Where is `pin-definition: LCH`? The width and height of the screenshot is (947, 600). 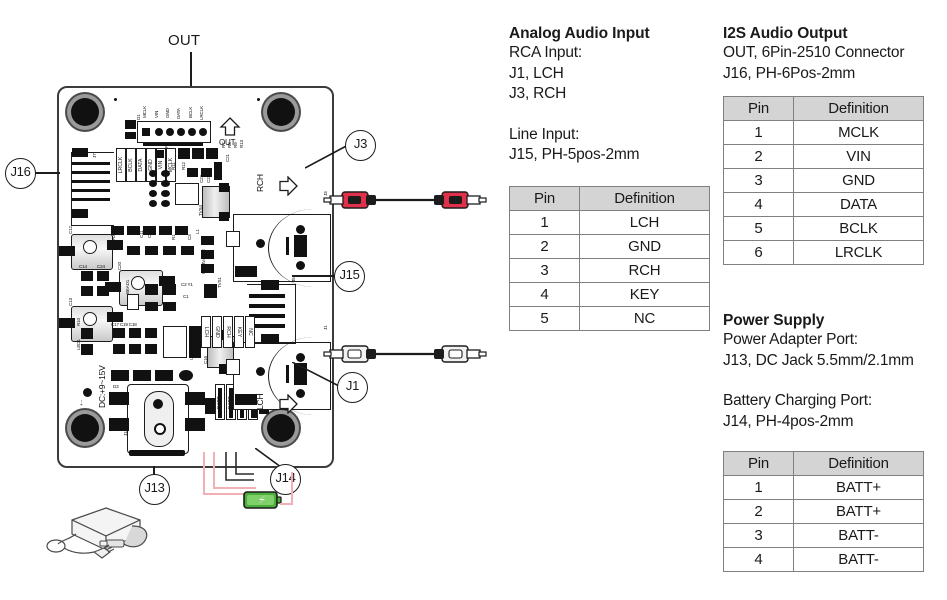
pin-definition: LCH is located at coordinates (644, 222).